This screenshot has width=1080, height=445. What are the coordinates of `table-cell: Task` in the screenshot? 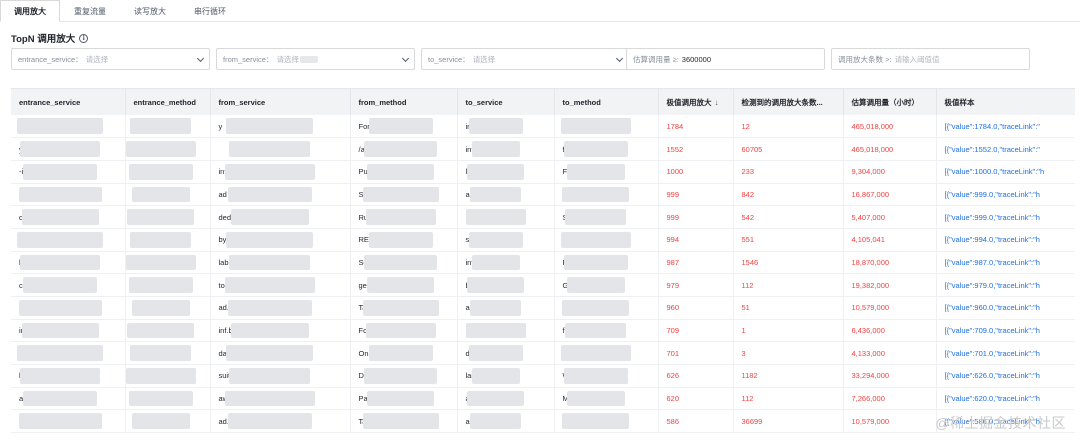 It's located at (168, 308).